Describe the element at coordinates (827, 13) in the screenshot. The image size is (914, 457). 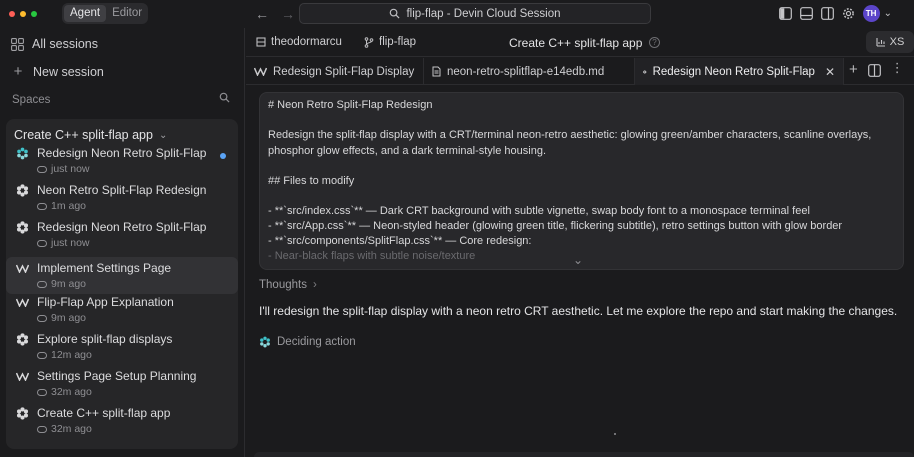
I see `toggle-right-panel-icon` at that location.